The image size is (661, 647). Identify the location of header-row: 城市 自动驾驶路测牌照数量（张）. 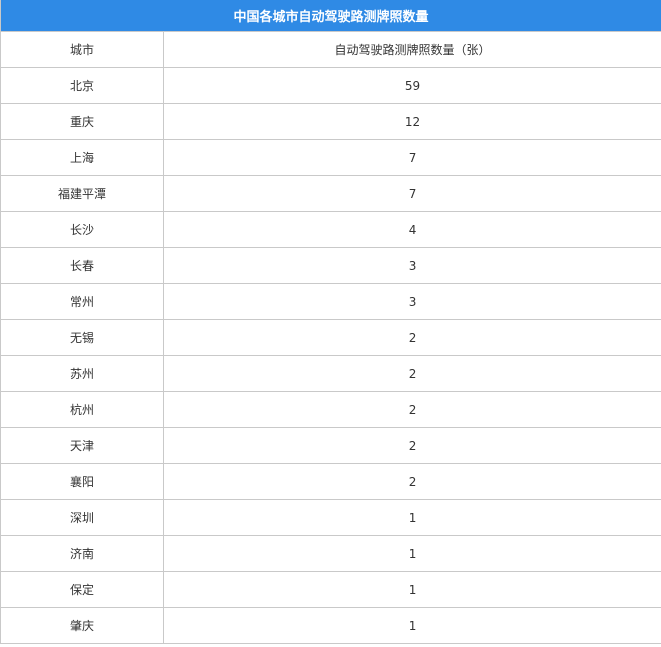
(330, 49).